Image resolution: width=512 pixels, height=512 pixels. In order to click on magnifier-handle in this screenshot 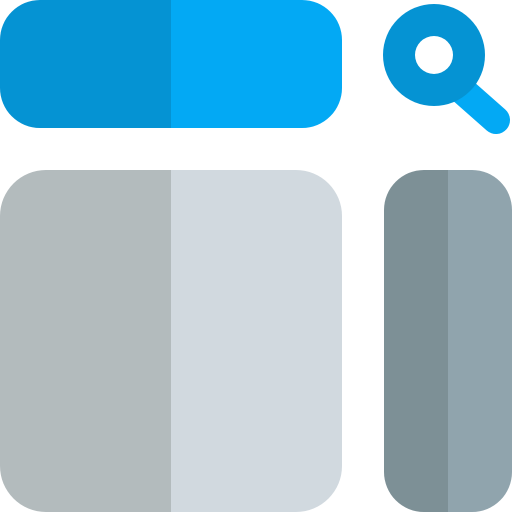, I will do `click(479, 105)`.